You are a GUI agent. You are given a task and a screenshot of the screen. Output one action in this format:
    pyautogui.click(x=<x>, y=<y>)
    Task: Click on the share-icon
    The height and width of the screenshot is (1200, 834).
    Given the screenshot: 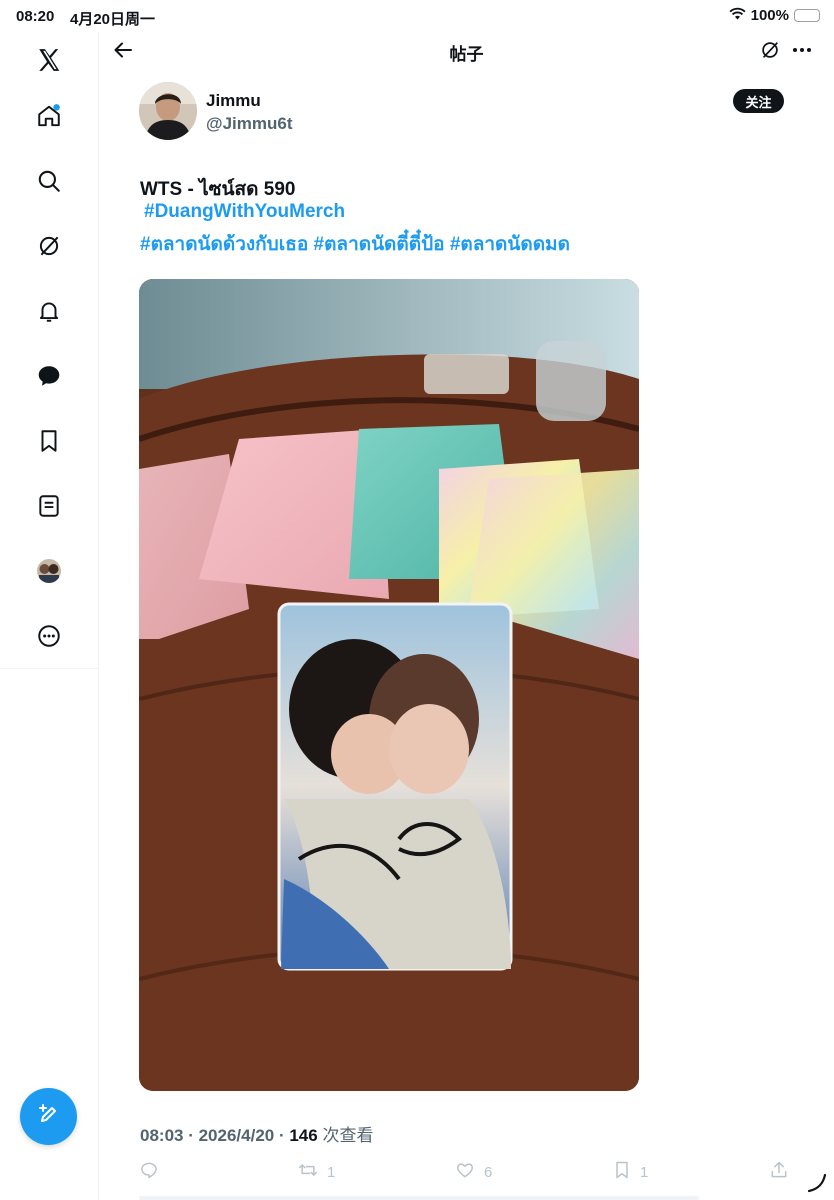 What is the action you would take?
    pyautogui.click(x=779, y=1172)
    